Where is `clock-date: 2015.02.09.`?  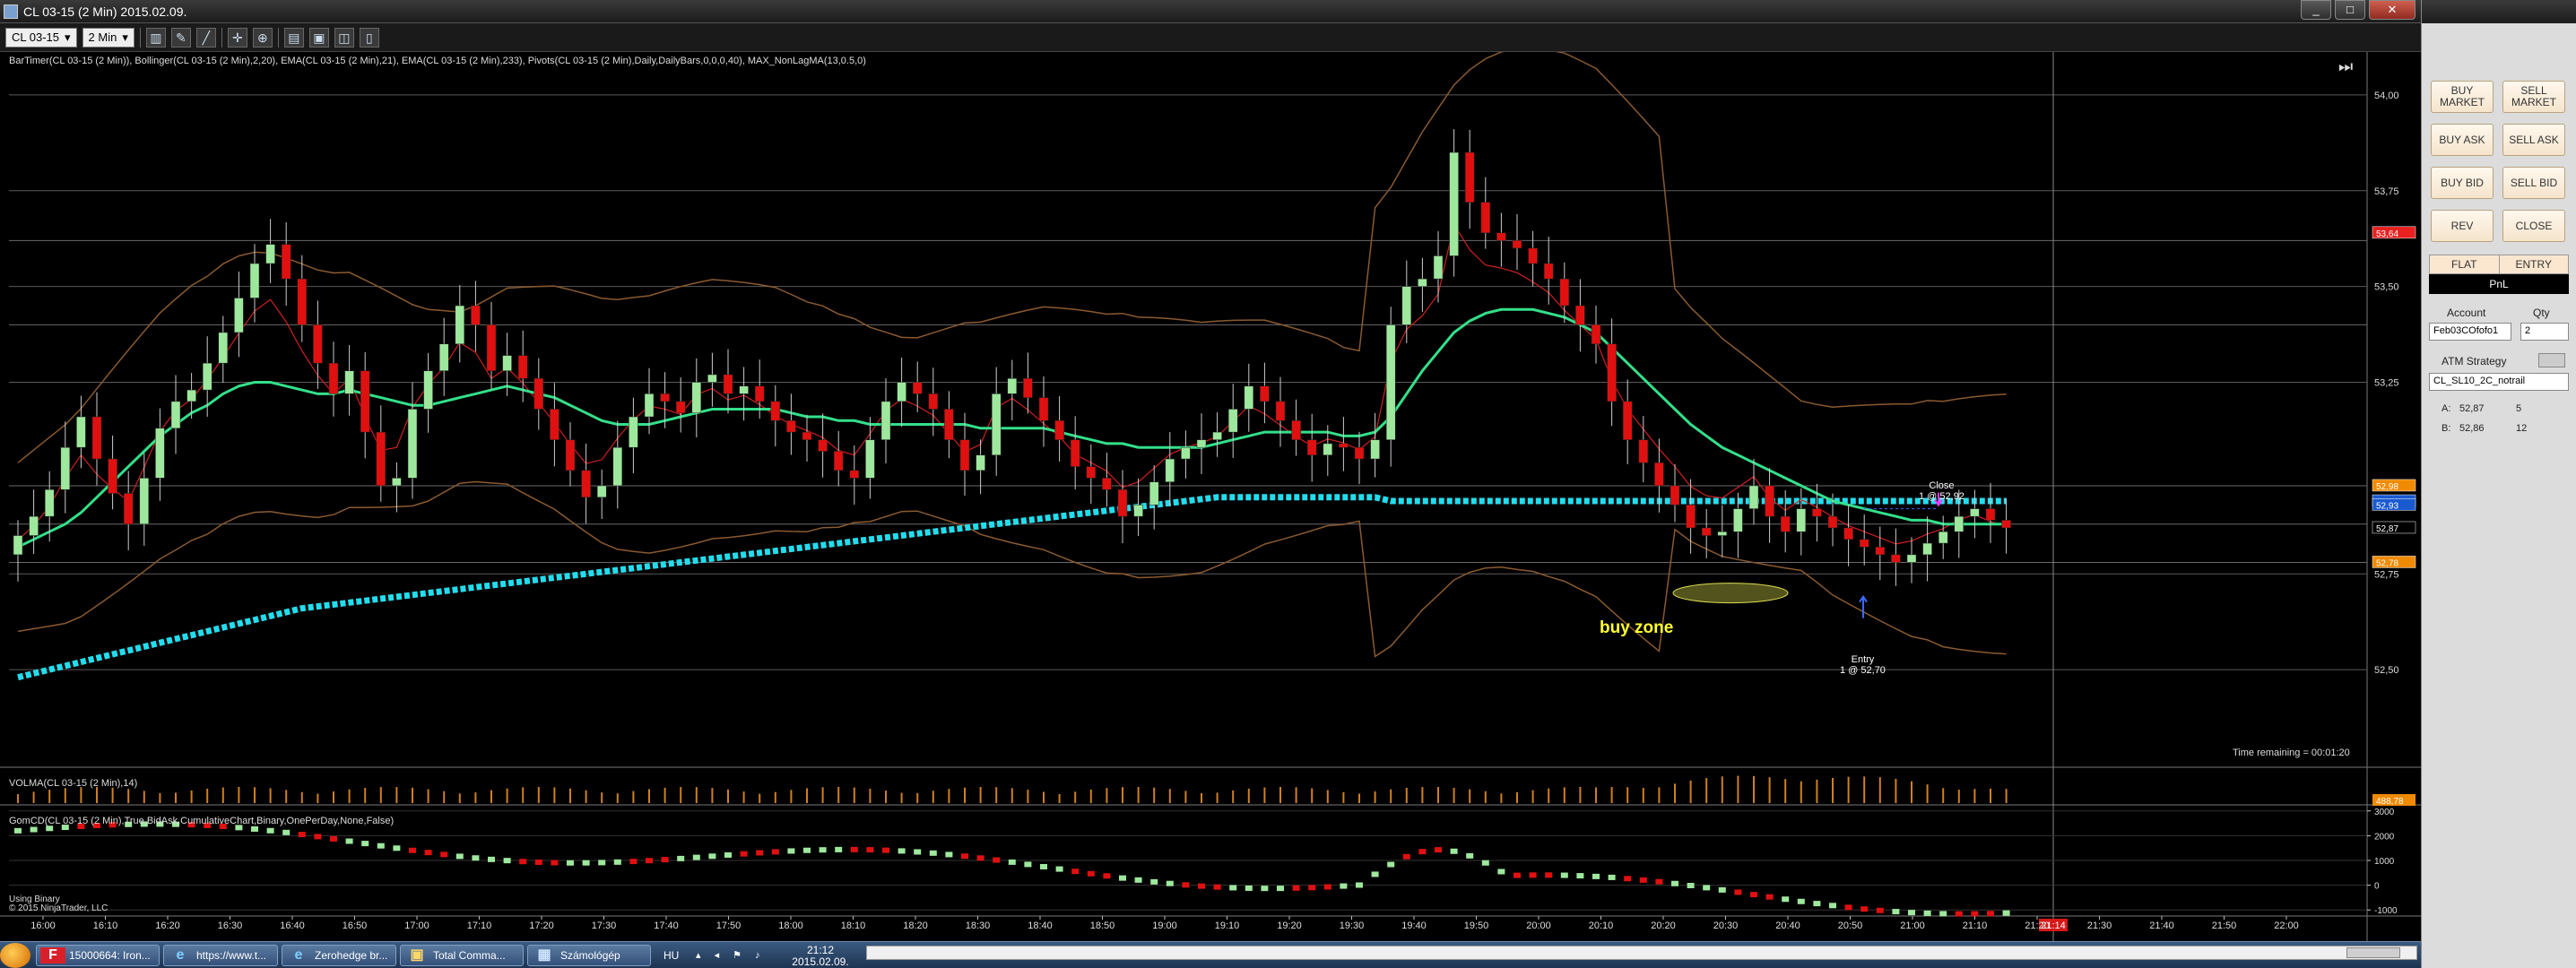
clock-date: 2015.02.09. is located at coordinates (820, 961).